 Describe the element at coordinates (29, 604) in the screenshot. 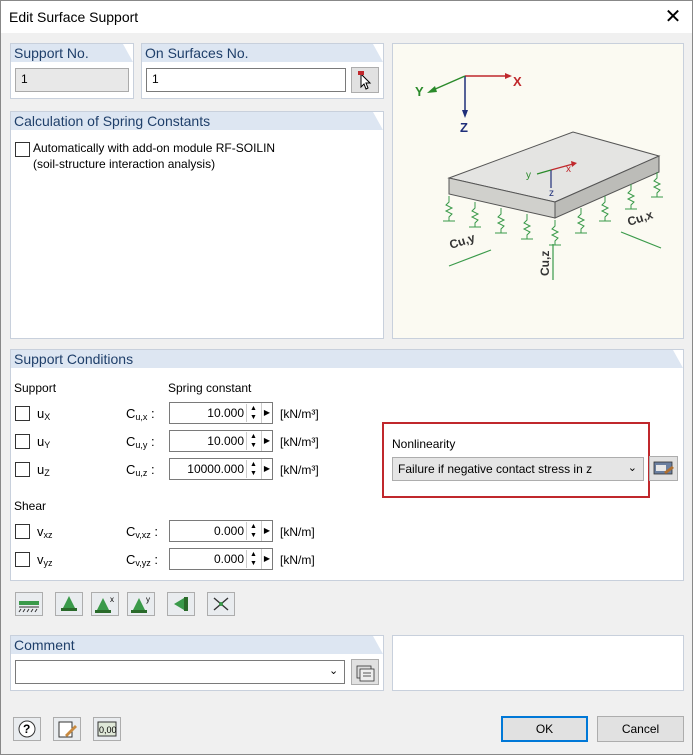

I see `line-support-button` at that location.